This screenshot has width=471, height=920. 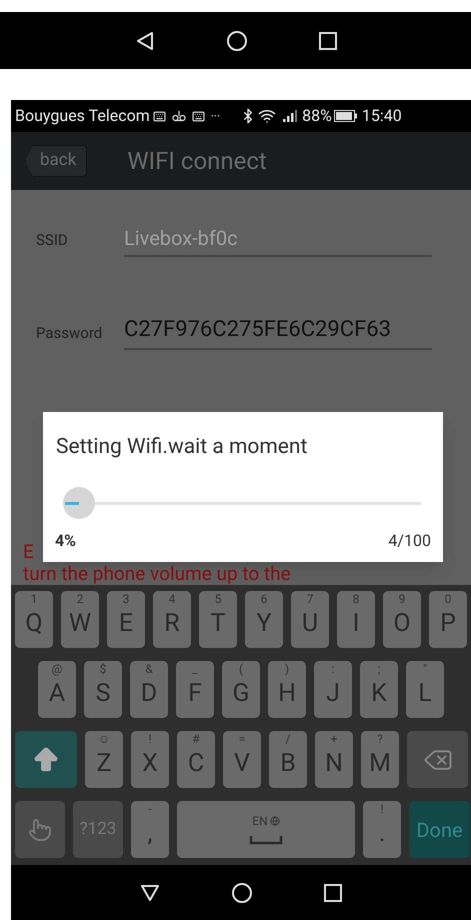 What do you see at coordinates (278, 331) in the screenshot?
I see `text-field: C27F976C275FE6C29CF63` at bounding box center [278, 331].